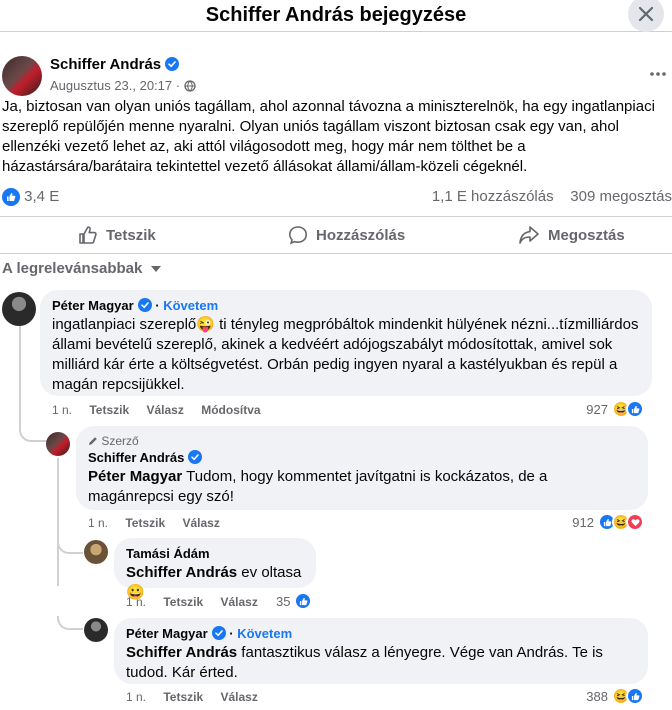  I want to click on comment-reactions: 927 😆, so click(615, 409).